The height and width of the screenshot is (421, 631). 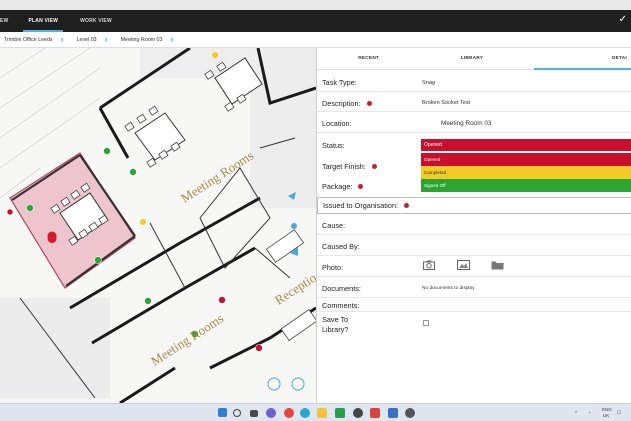 What do you see at coordinates (341, 288) in the screenshot?
I see `documents-label: Documents:` at bounding box center [341, 288].